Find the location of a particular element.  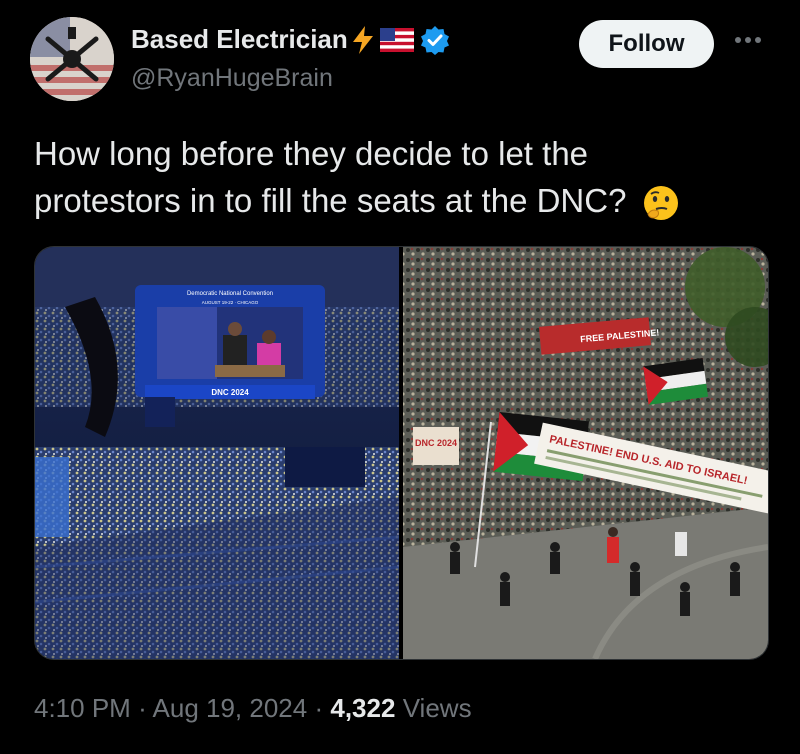

us-flag-icon is located at coordinates (396, 39).